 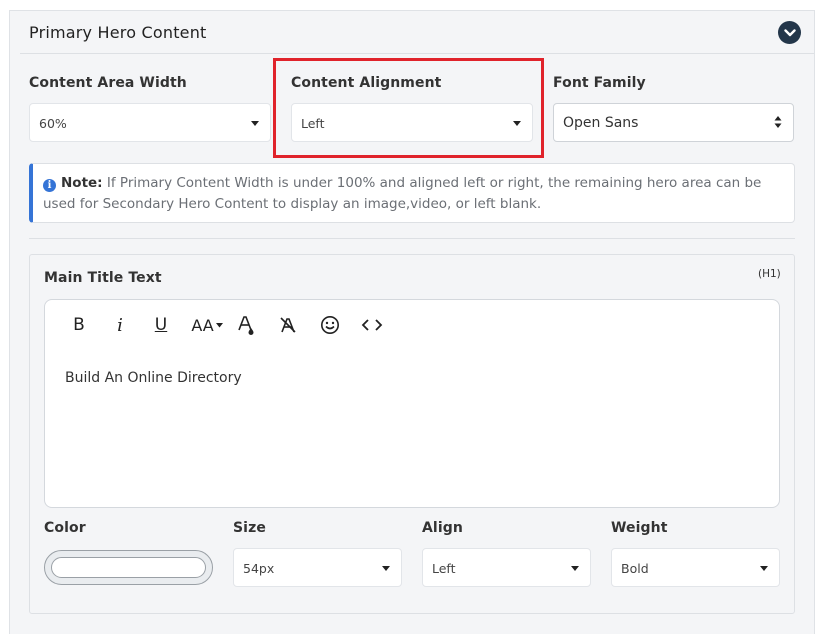 I want to click on align-label: Align, so click(x=442, y=528).